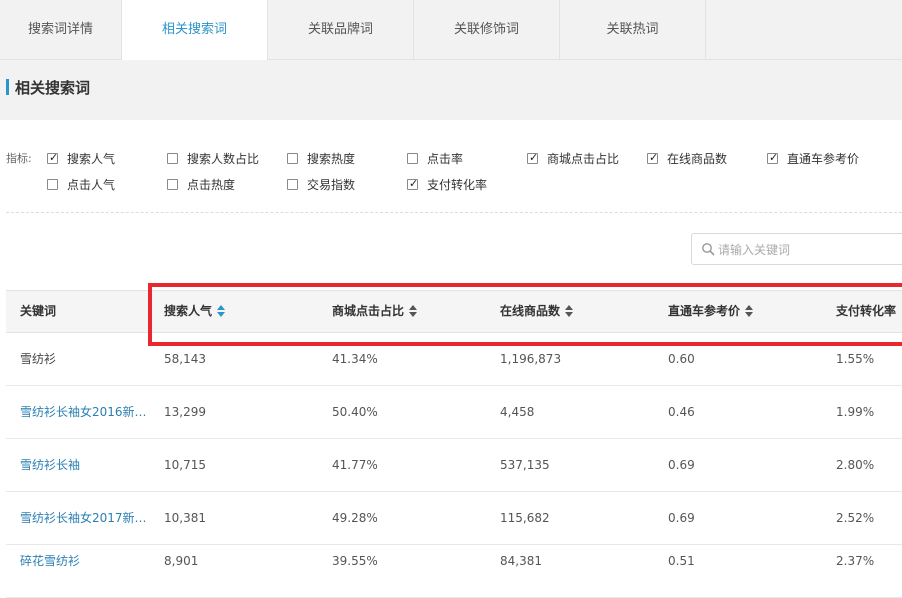 The height and width of the screenshot is (598, 902). I want to click on indicator-label: 搜索热度, so click(331, 159).